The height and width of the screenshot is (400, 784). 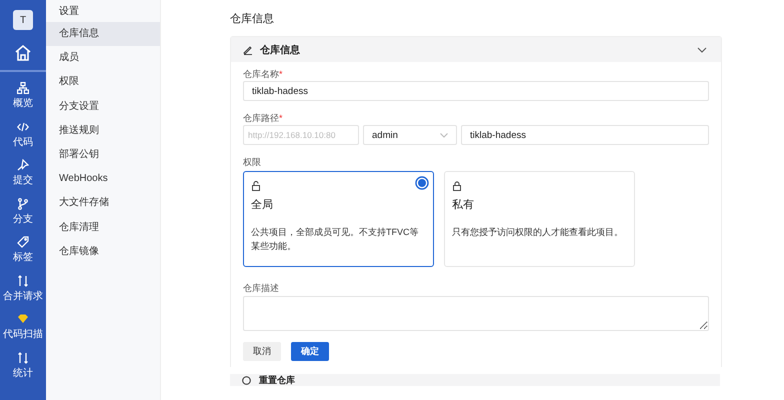 I want to click on owner-select: admin, so click(x=410, y=135).